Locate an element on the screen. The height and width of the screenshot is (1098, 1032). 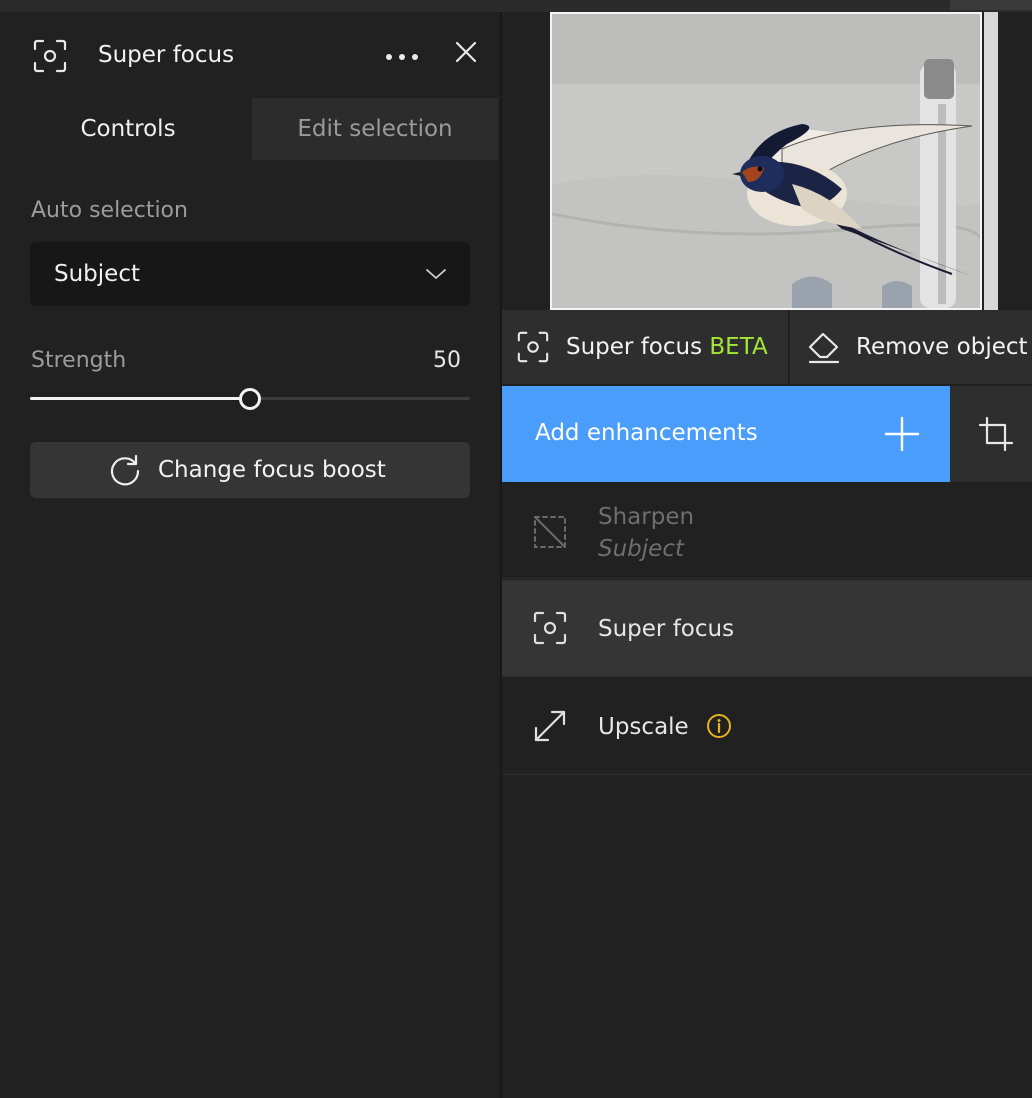
image-thumbnail is located at coordinates (766, 161).